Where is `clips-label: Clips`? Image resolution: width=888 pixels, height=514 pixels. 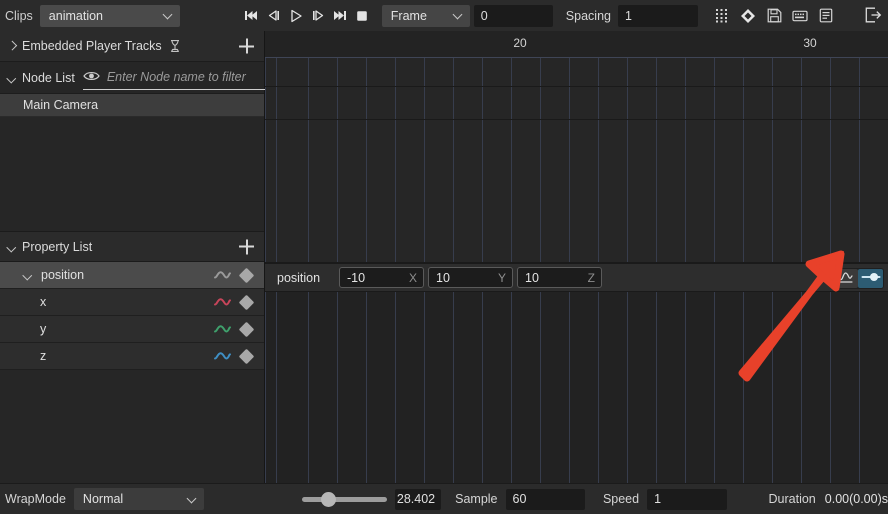
clips-label: Clips is located at coordinates (19, 15).